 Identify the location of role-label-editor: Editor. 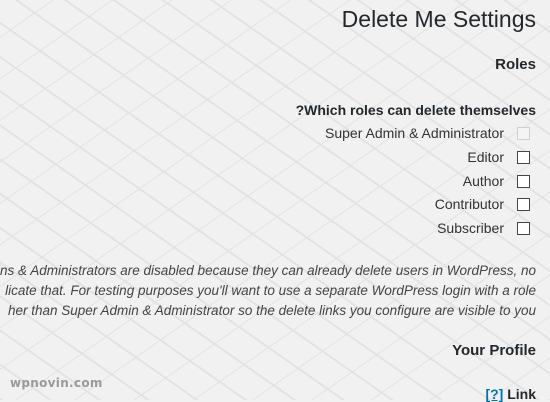
(485, 157).